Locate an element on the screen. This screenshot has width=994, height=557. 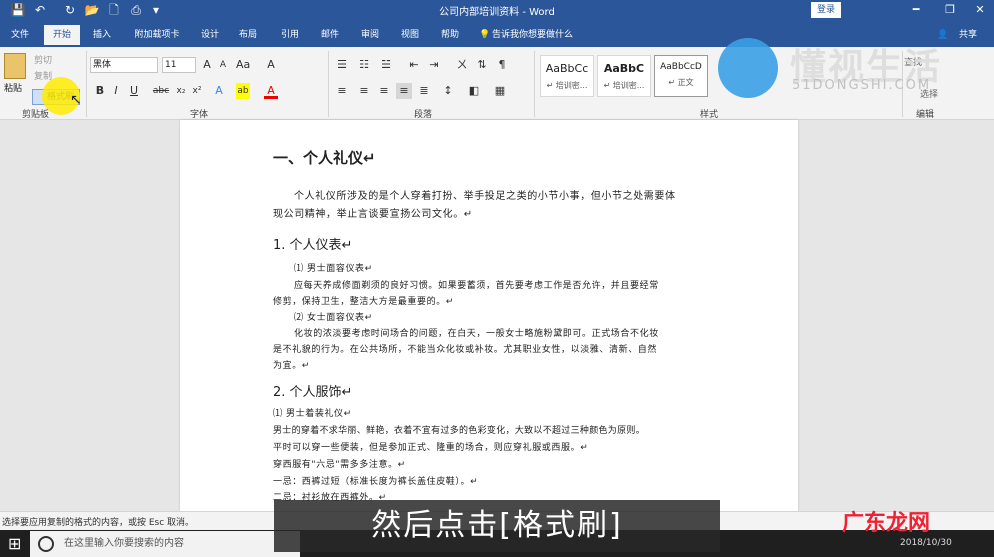
corner-watermark: 广东龙网 is located at coordinates (886, 523).